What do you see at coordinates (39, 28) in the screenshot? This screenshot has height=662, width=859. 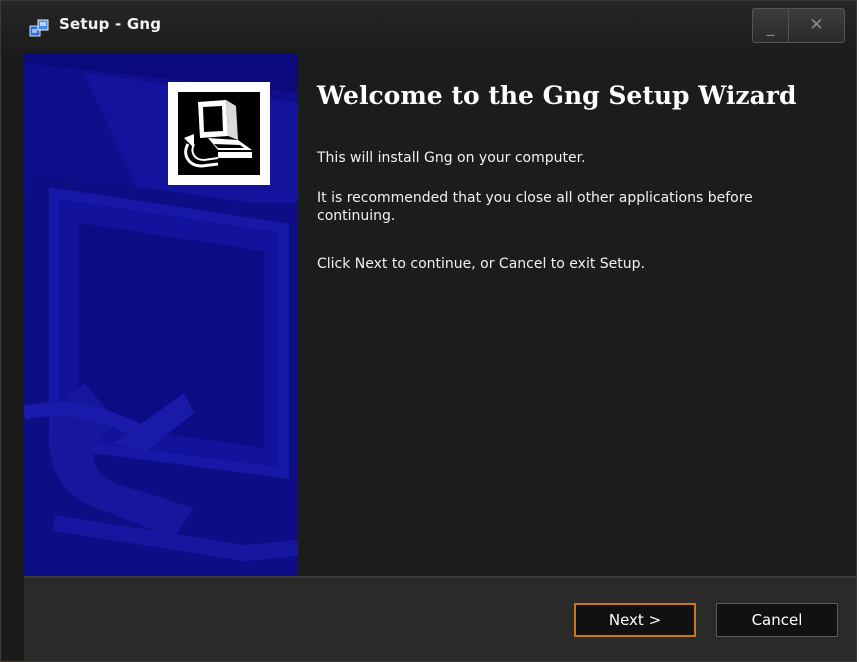 I see `setup-app-icon` at bounding box center [39, 28].